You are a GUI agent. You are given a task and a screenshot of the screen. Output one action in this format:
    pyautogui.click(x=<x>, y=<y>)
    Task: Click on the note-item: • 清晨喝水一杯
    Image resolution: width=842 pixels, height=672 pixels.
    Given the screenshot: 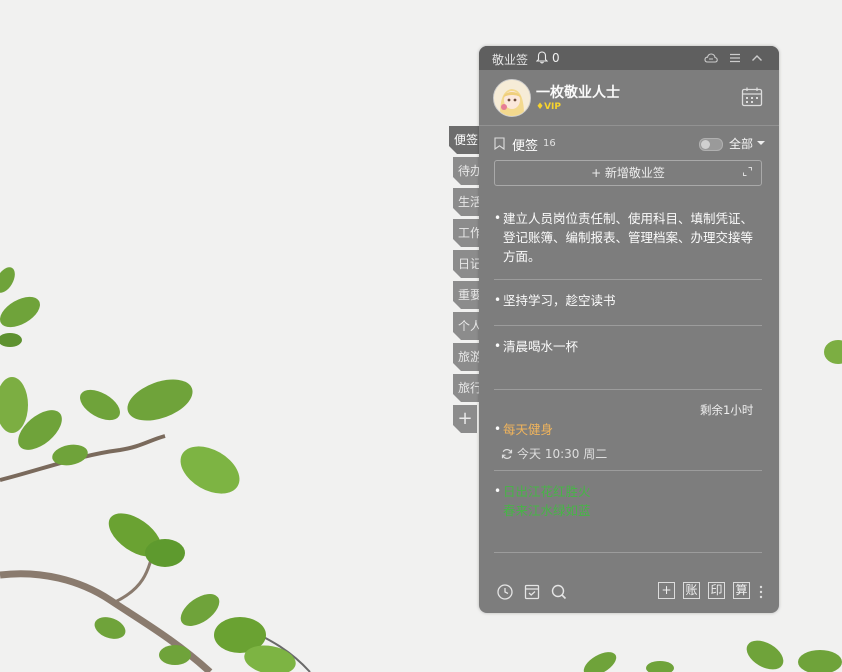 What is the action you would take?
    pyautogui.click(x=624, y=346)
    